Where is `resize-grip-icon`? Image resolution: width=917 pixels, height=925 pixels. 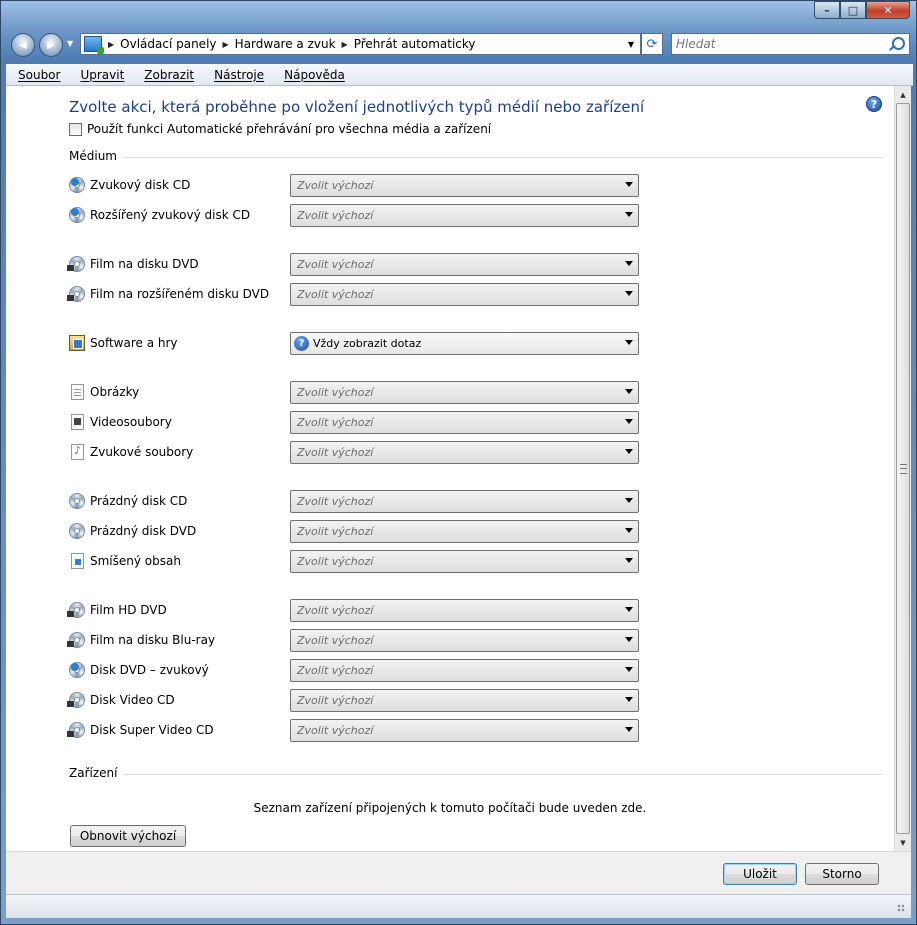
resize-grip-icon is located at coordinates (901, 908).